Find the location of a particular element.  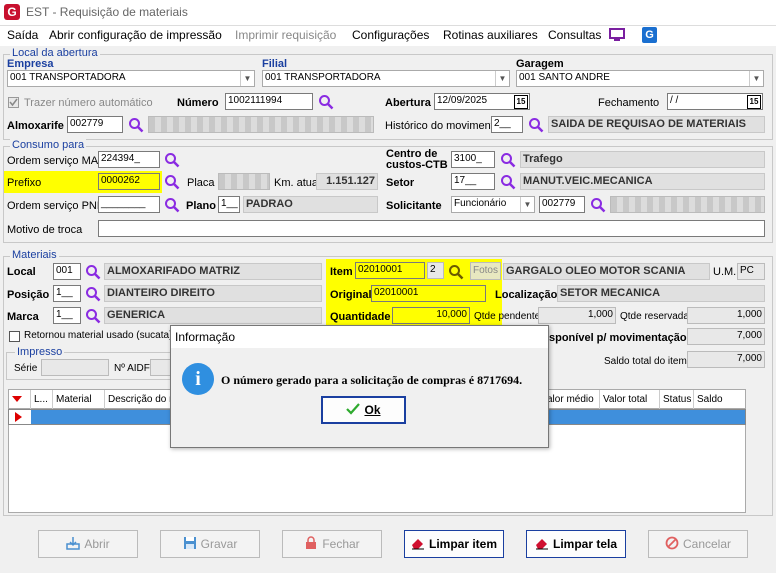

search-os-pne-icon is located at coordinates (172, 205).